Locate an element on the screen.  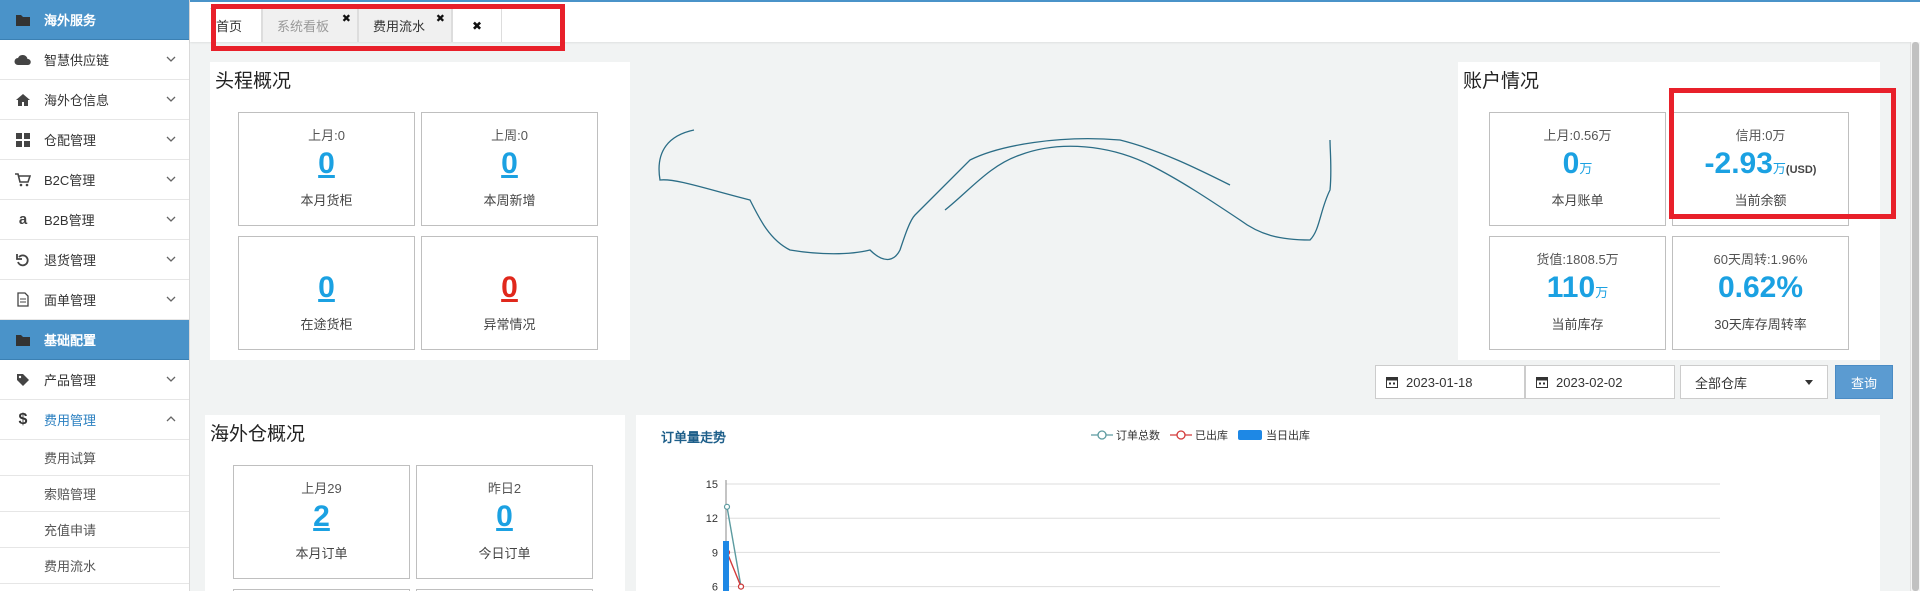
sidebar-item-warehouse-info: 海外仓信息 is located at coordinates (94, 100).